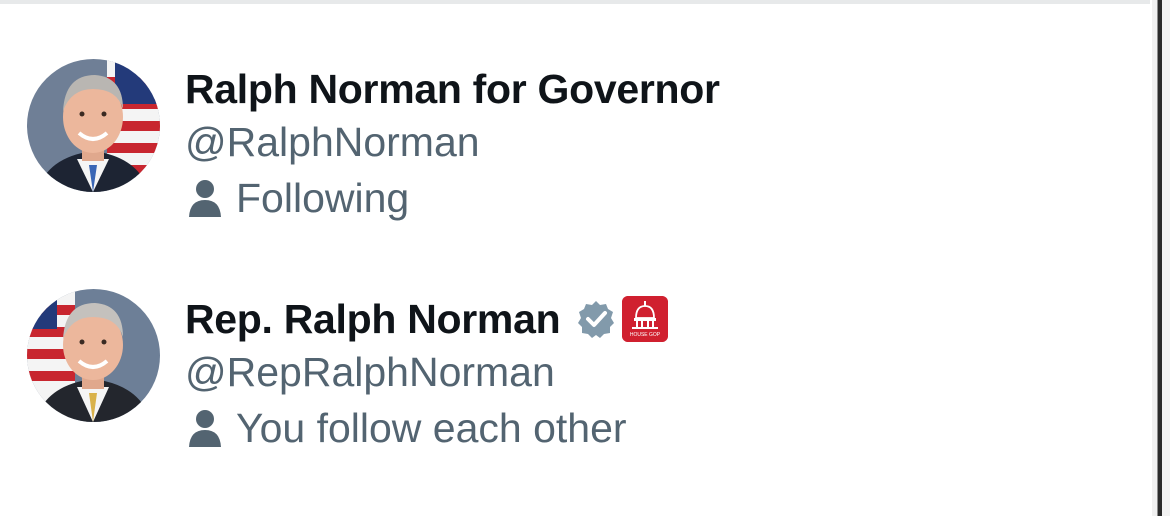 Image resolution: width=1170 pixels, height=516 pixels. What do you see at coordinates (575, 2) in the screenshot?
I see `divider` at bounding box center [575, 2].